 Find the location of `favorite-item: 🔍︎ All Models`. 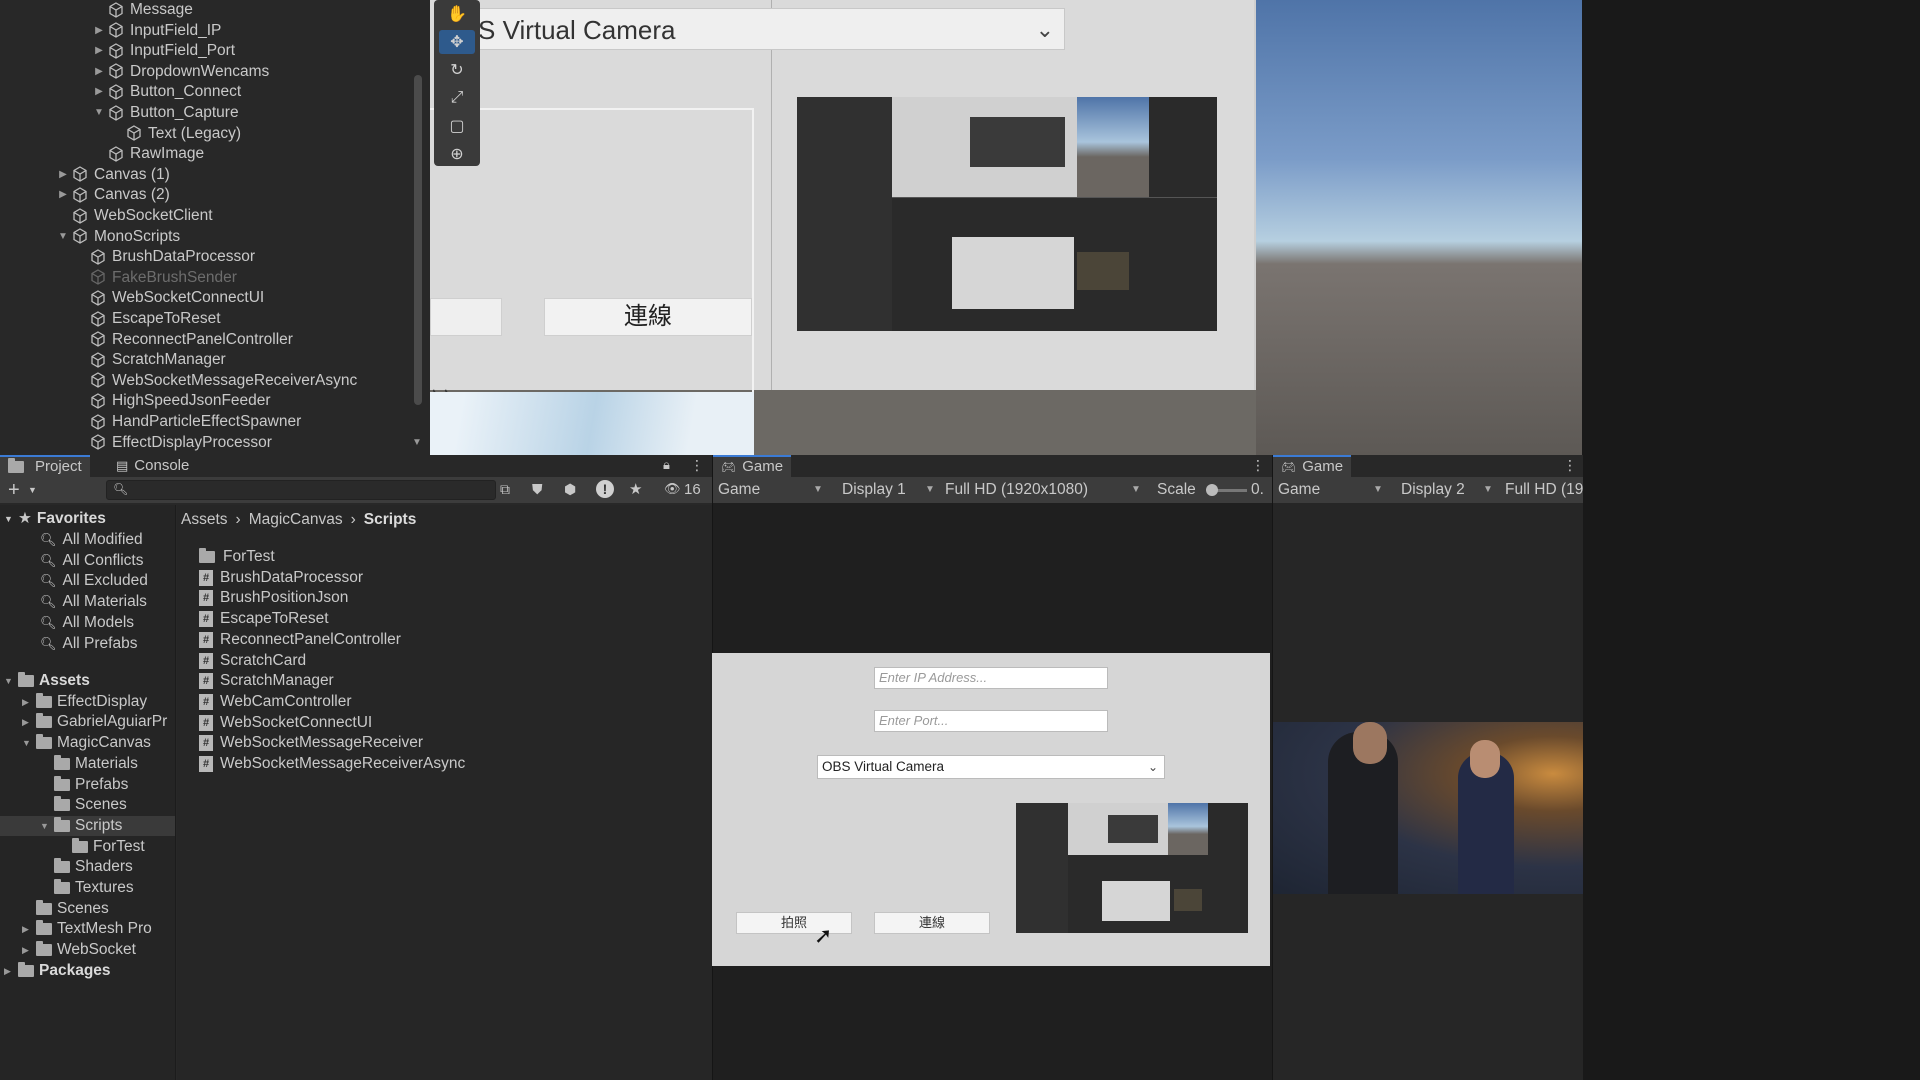

favorite-item: 🔍︎ All Models is located at coordinates (87, 623).